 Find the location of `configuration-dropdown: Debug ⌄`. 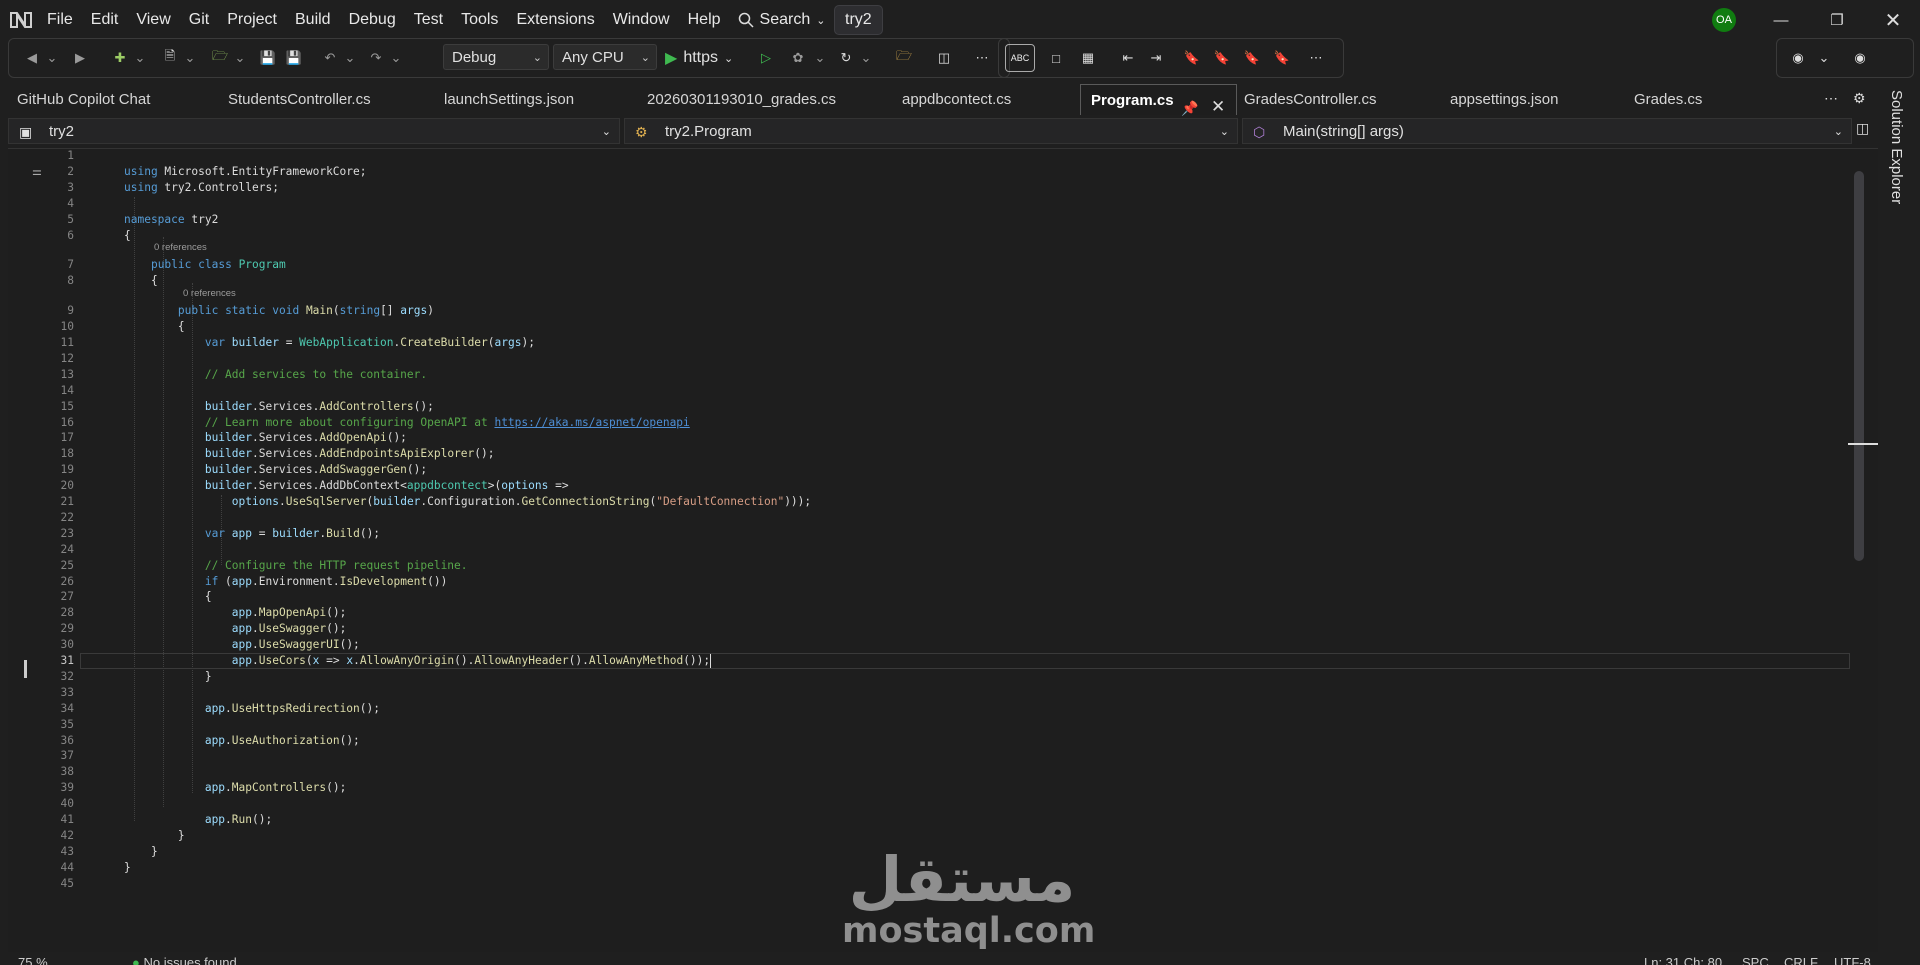

configuration-dropdown: Debug ⌄ is located at coordinates (496, 57).